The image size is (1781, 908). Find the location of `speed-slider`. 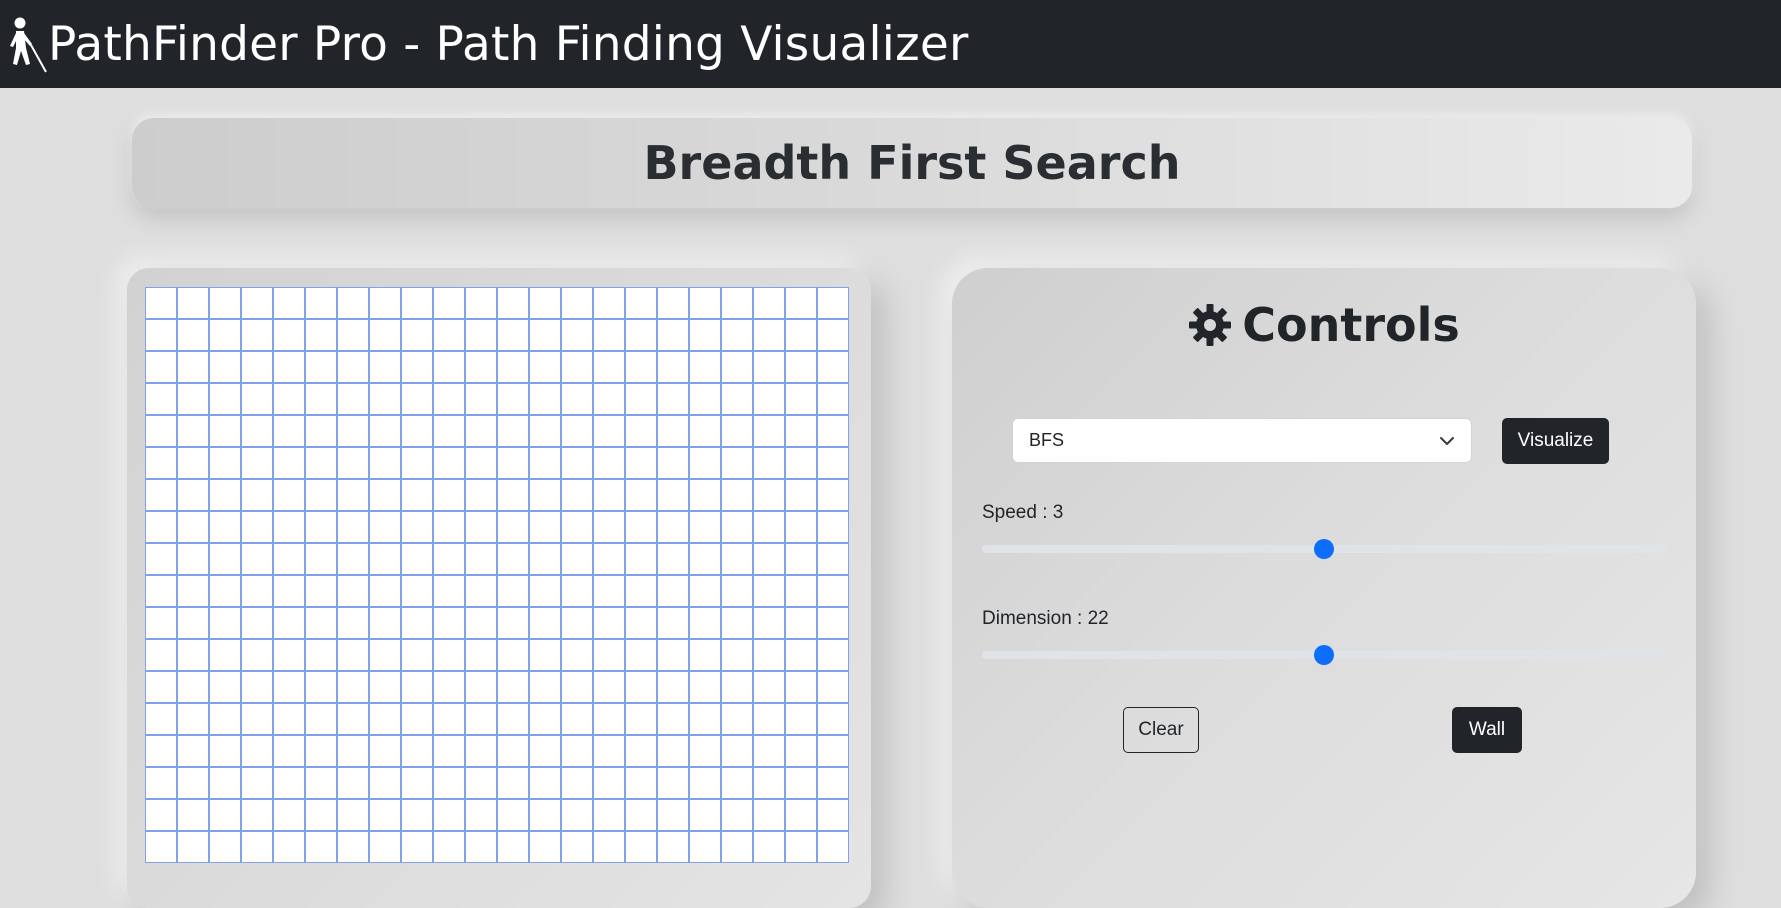

speed-slider is located at coordinates (1324, 549).